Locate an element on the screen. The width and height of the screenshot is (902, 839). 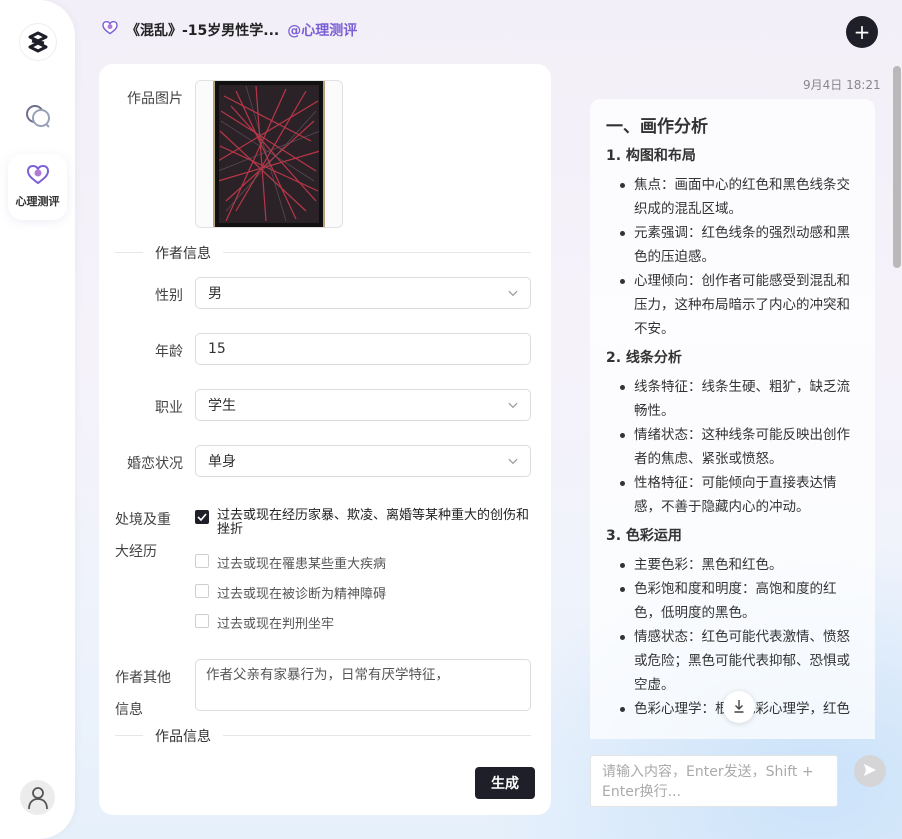
message-timestamp: 9月4日 18:21 is located at coordinates (842, 85).